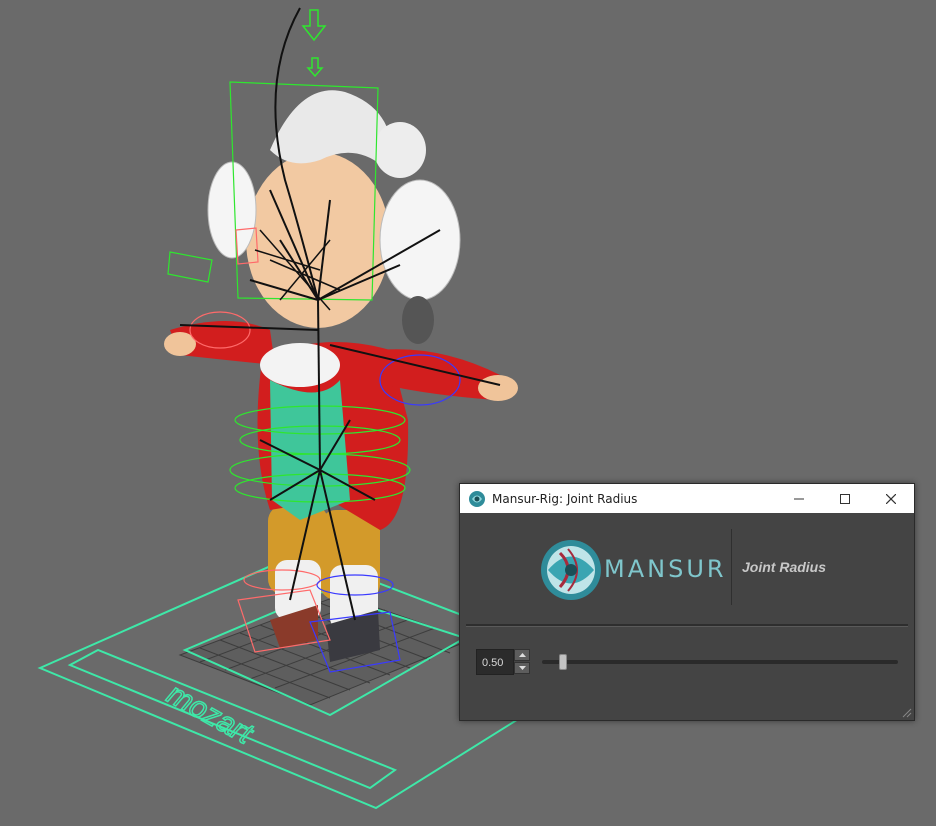 This screenshot has width=936, height=826. Describe the element at coordinates (211, 714) in the screenshot. I see `asset-label: mozart` at that location.